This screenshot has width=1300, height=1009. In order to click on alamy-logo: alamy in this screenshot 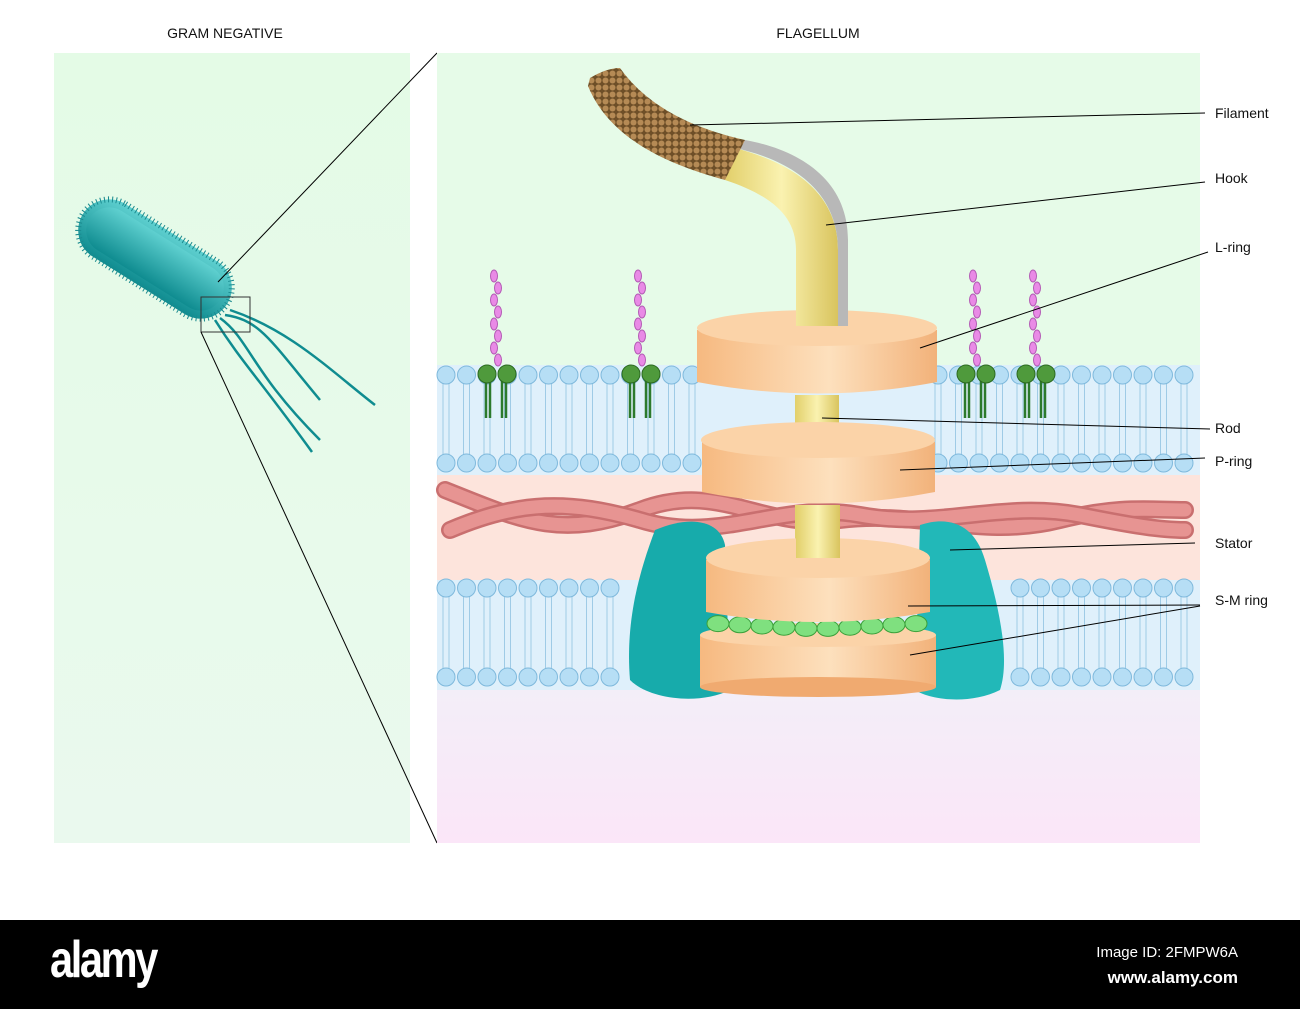, I will do `click(104, 960)`.